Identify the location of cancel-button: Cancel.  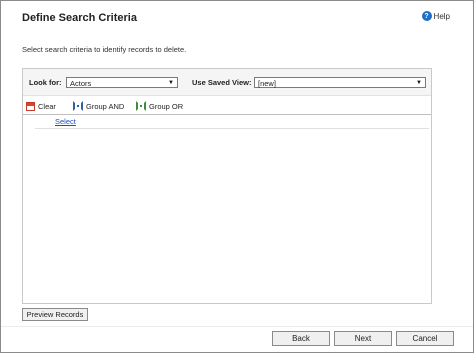
(425, 338).